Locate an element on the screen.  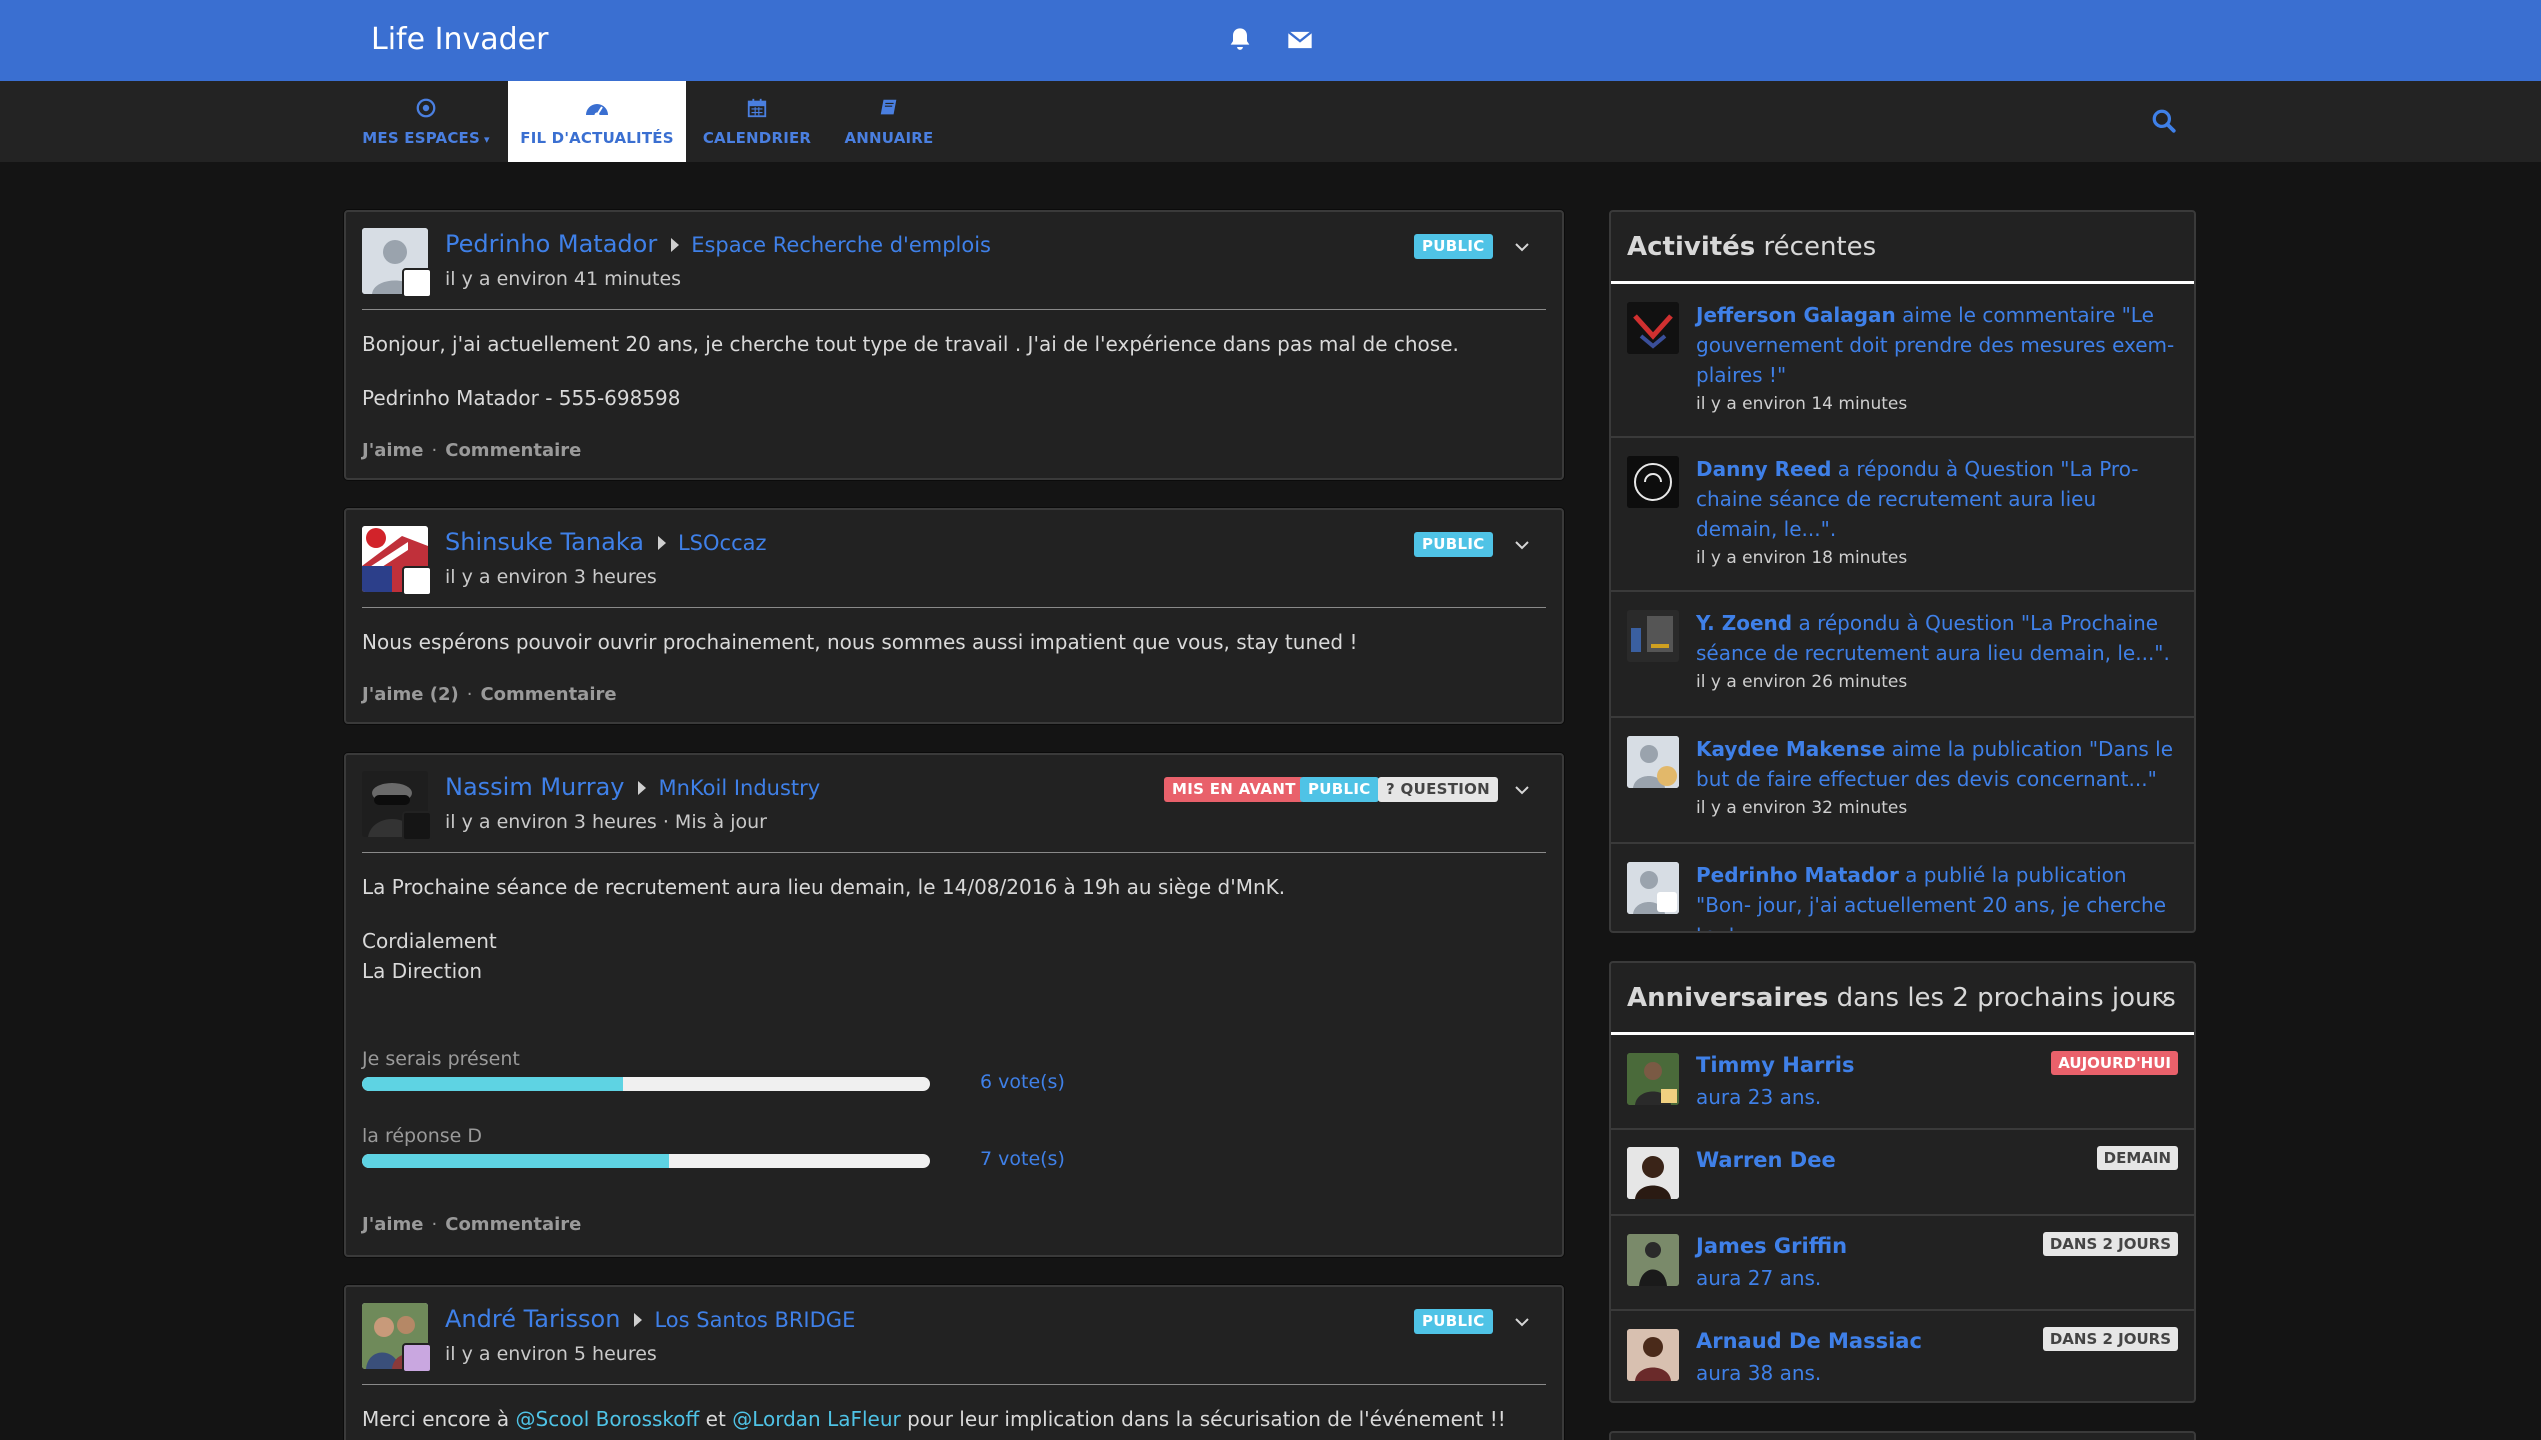
post-time: il y a environ 5 heures is located at coordinates (551, 1354).